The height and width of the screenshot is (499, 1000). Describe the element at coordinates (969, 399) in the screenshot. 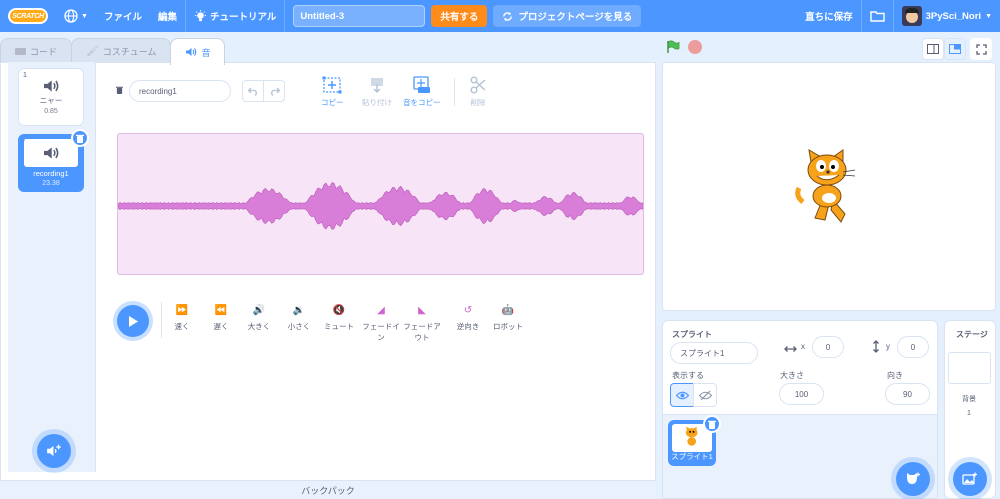

I see `backdrops-label: 背景` at that location.